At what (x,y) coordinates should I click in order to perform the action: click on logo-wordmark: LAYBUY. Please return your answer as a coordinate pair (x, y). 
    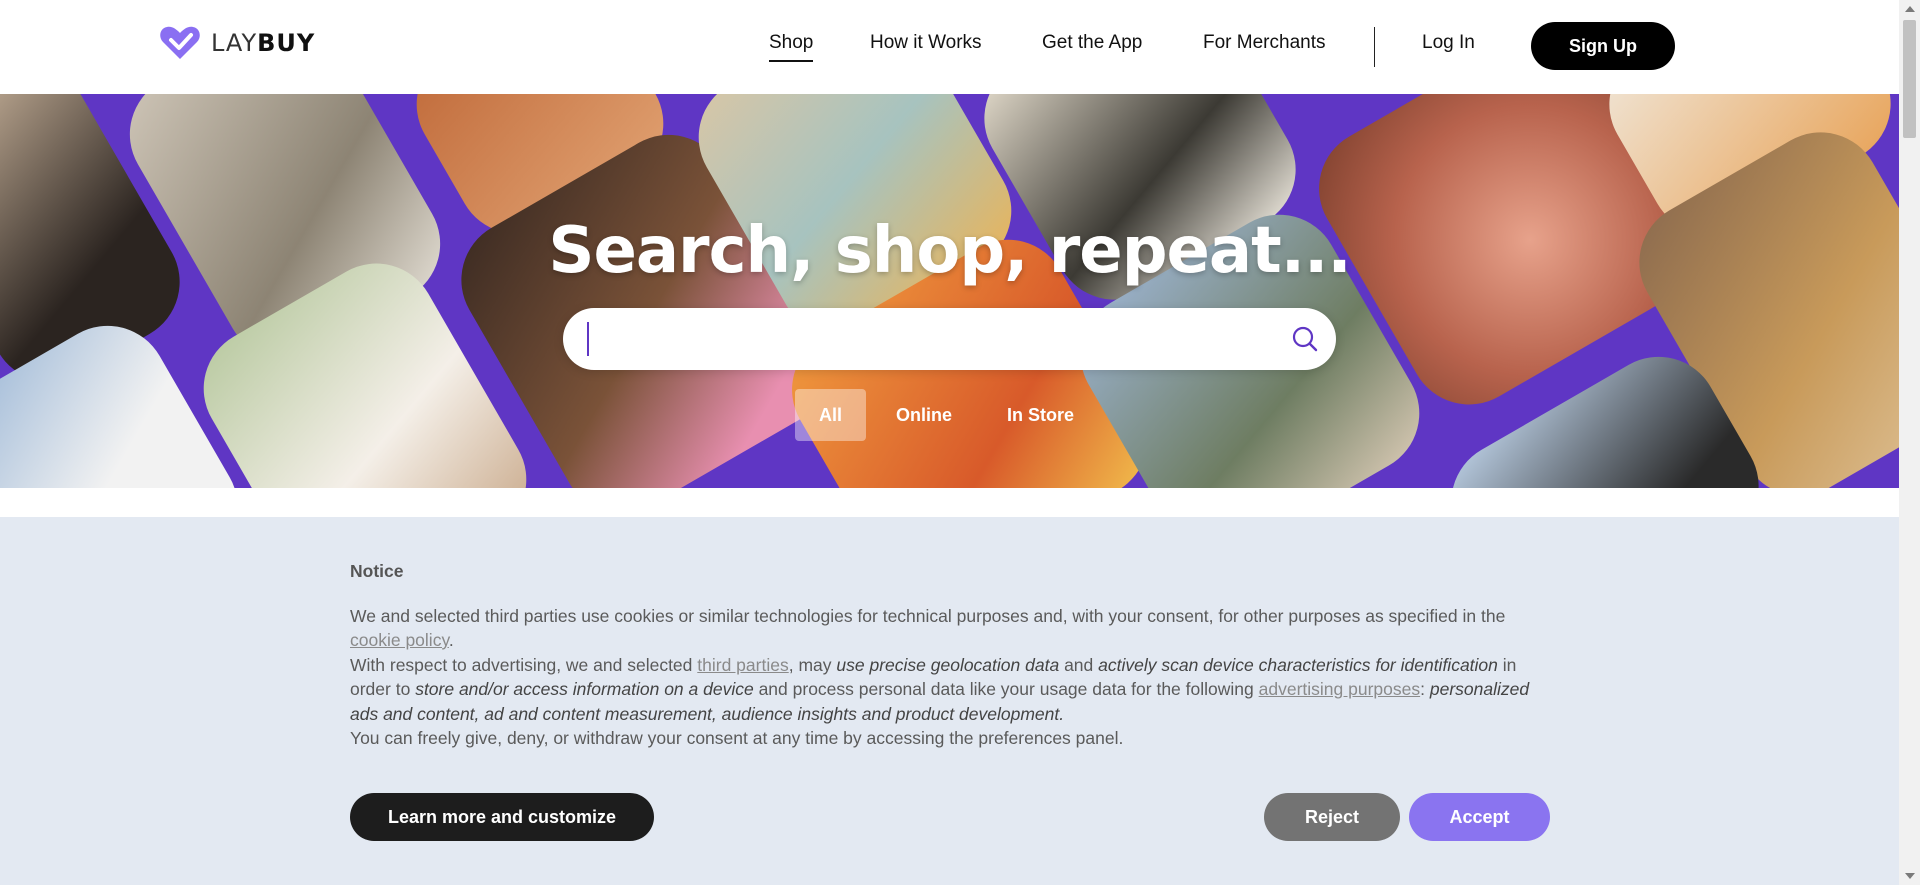
    Looking at the image, I should click on (263, 43).